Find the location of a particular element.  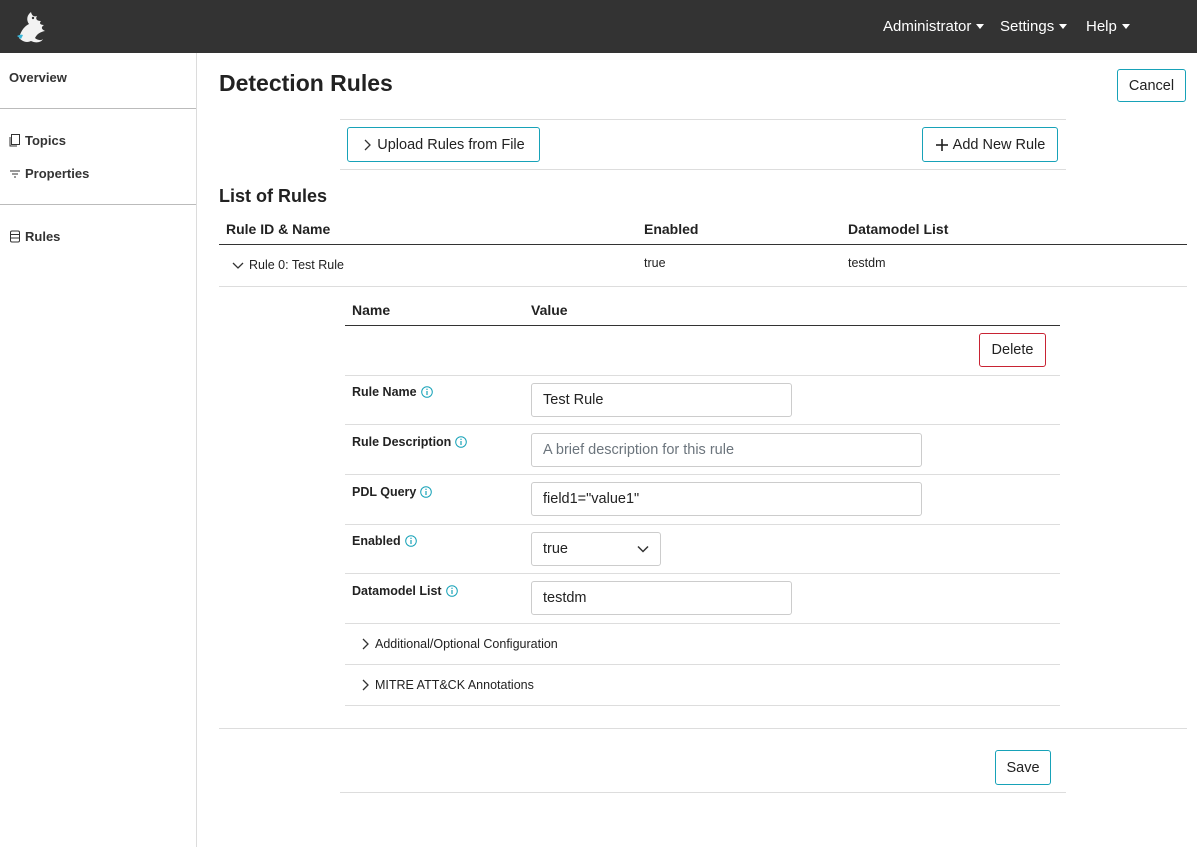

rule-row-toggle: Rule 0: Test Rule is located at coordinates (288, 265).